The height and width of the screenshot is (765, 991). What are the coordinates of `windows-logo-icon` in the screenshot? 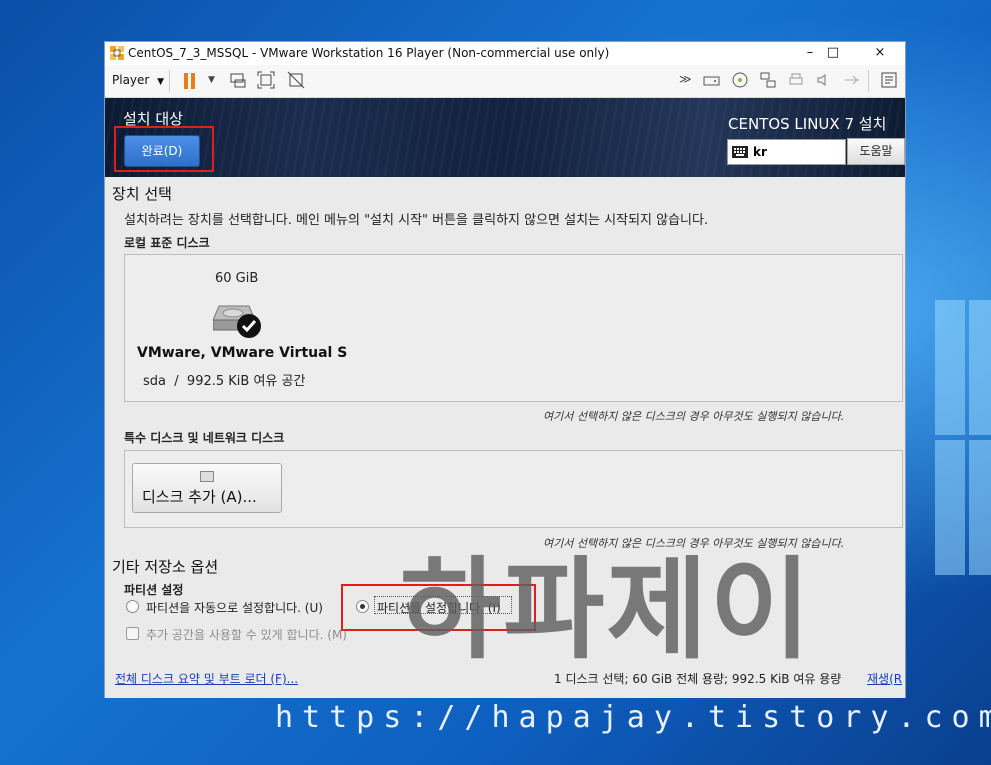 It's located at (963, 440).